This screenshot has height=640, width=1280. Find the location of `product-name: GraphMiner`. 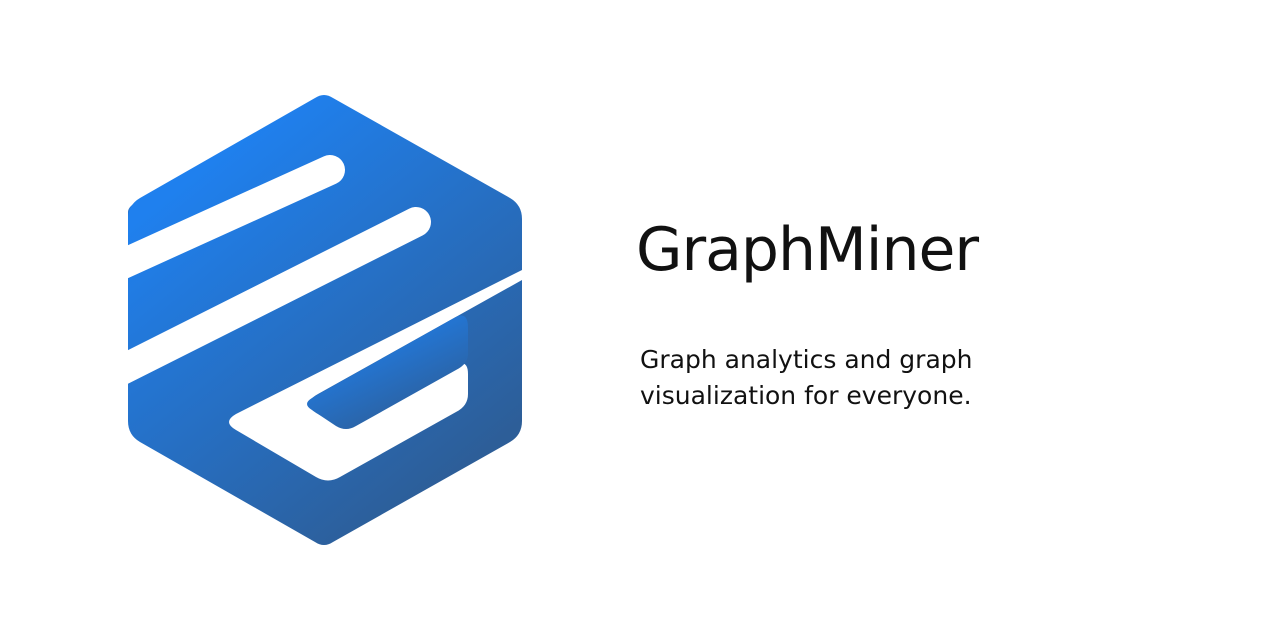

product-name: GraphMiner is located at coordinates (807, 250).